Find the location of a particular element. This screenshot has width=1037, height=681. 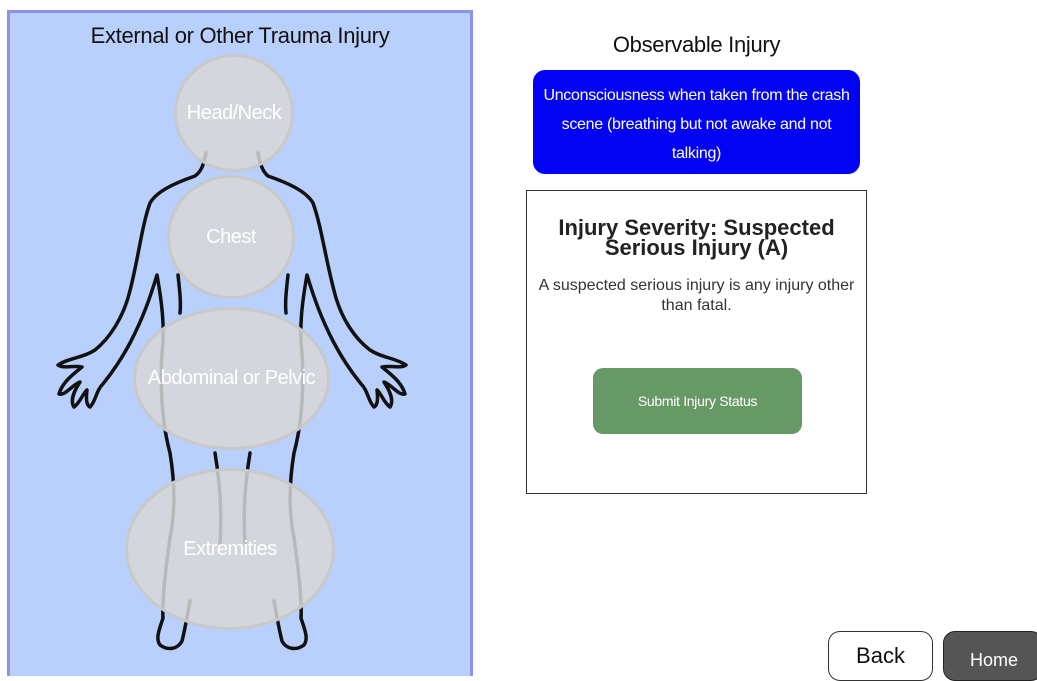

home-button: Home is located at coordinates (990, 656).